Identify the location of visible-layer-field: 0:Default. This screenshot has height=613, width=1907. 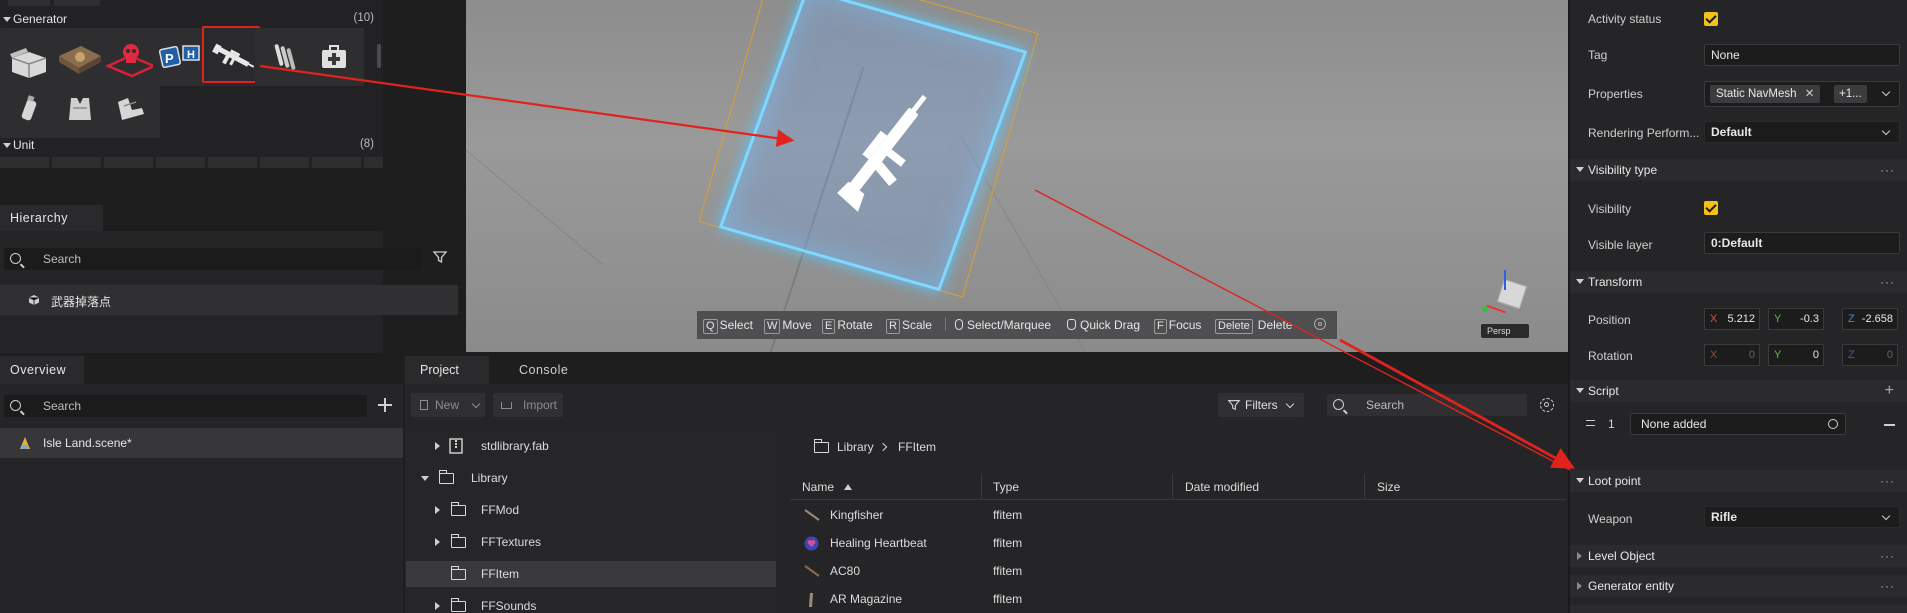
(1802, 243).